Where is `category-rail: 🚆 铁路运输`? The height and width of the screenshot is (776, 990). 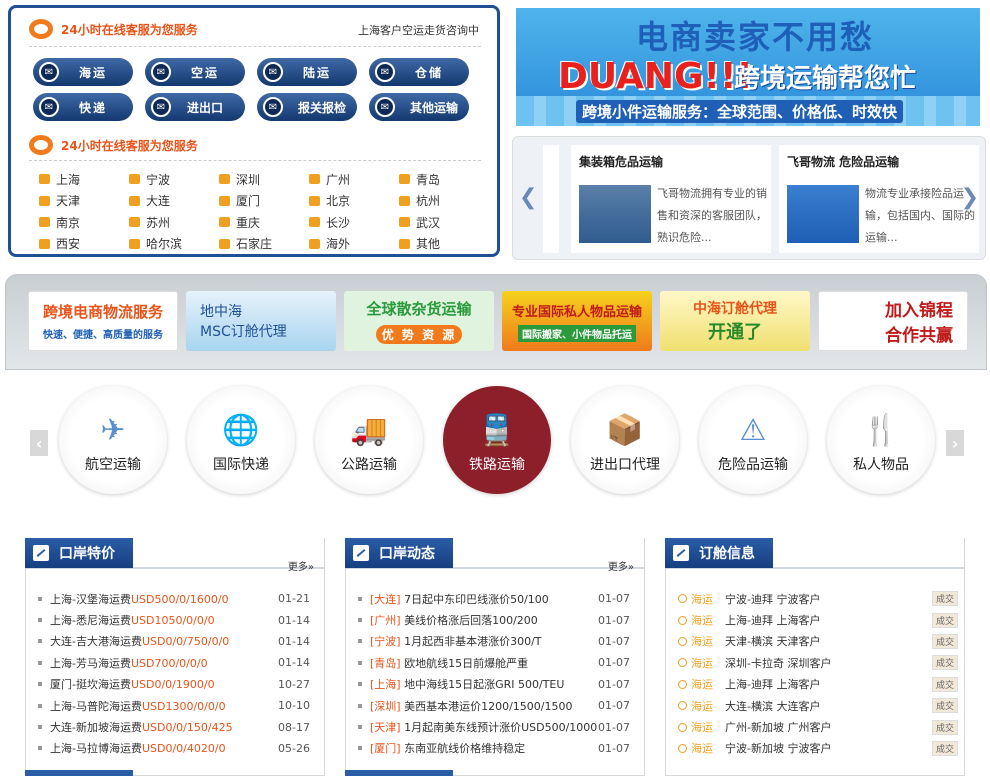 category-rail: 🚆 铁路运输 is located at coordinates (497, 440).